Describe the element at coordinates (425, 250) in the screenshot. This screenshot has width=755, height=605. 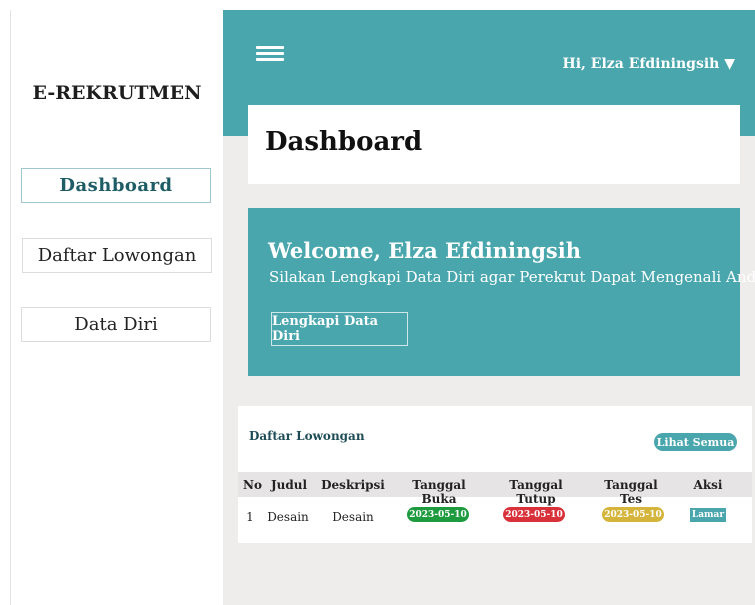
I see `welcome-title: Welcome, Elza Efdiningsih` at that location.